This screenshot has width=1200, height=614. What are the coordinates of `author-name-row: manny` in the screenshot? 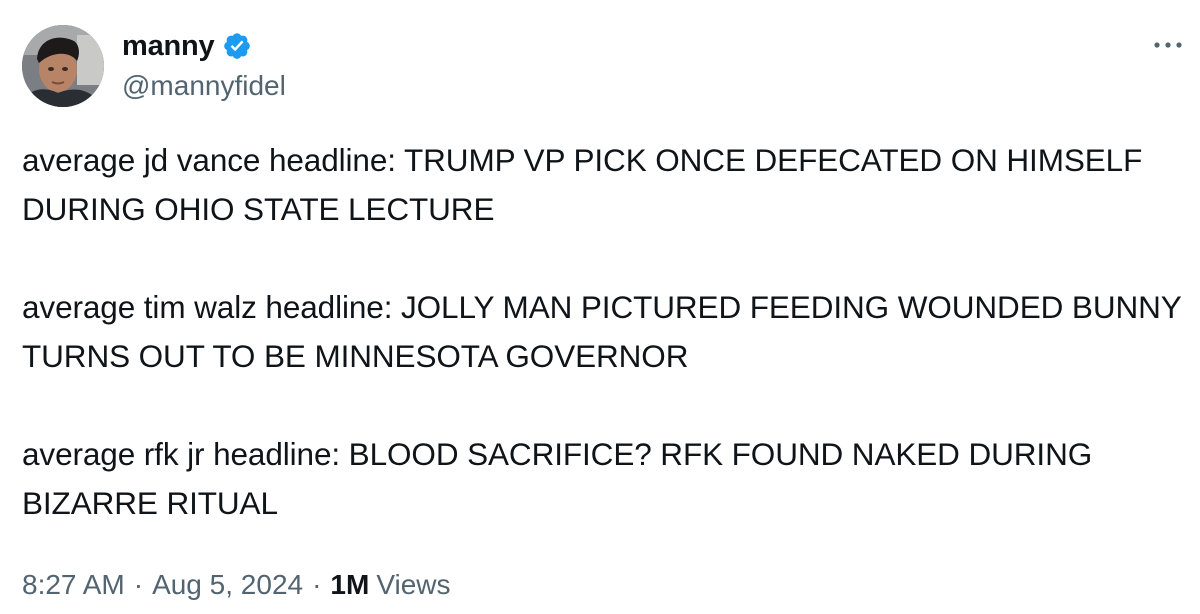 It's located at (187, 46).